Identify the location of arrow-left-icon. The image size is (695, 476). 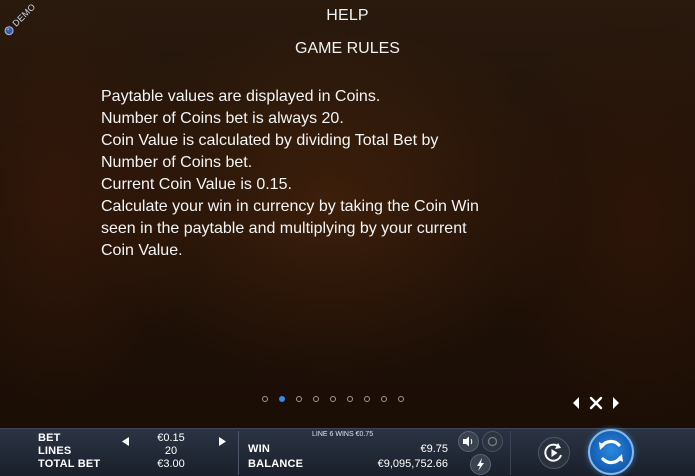
(576, 403).